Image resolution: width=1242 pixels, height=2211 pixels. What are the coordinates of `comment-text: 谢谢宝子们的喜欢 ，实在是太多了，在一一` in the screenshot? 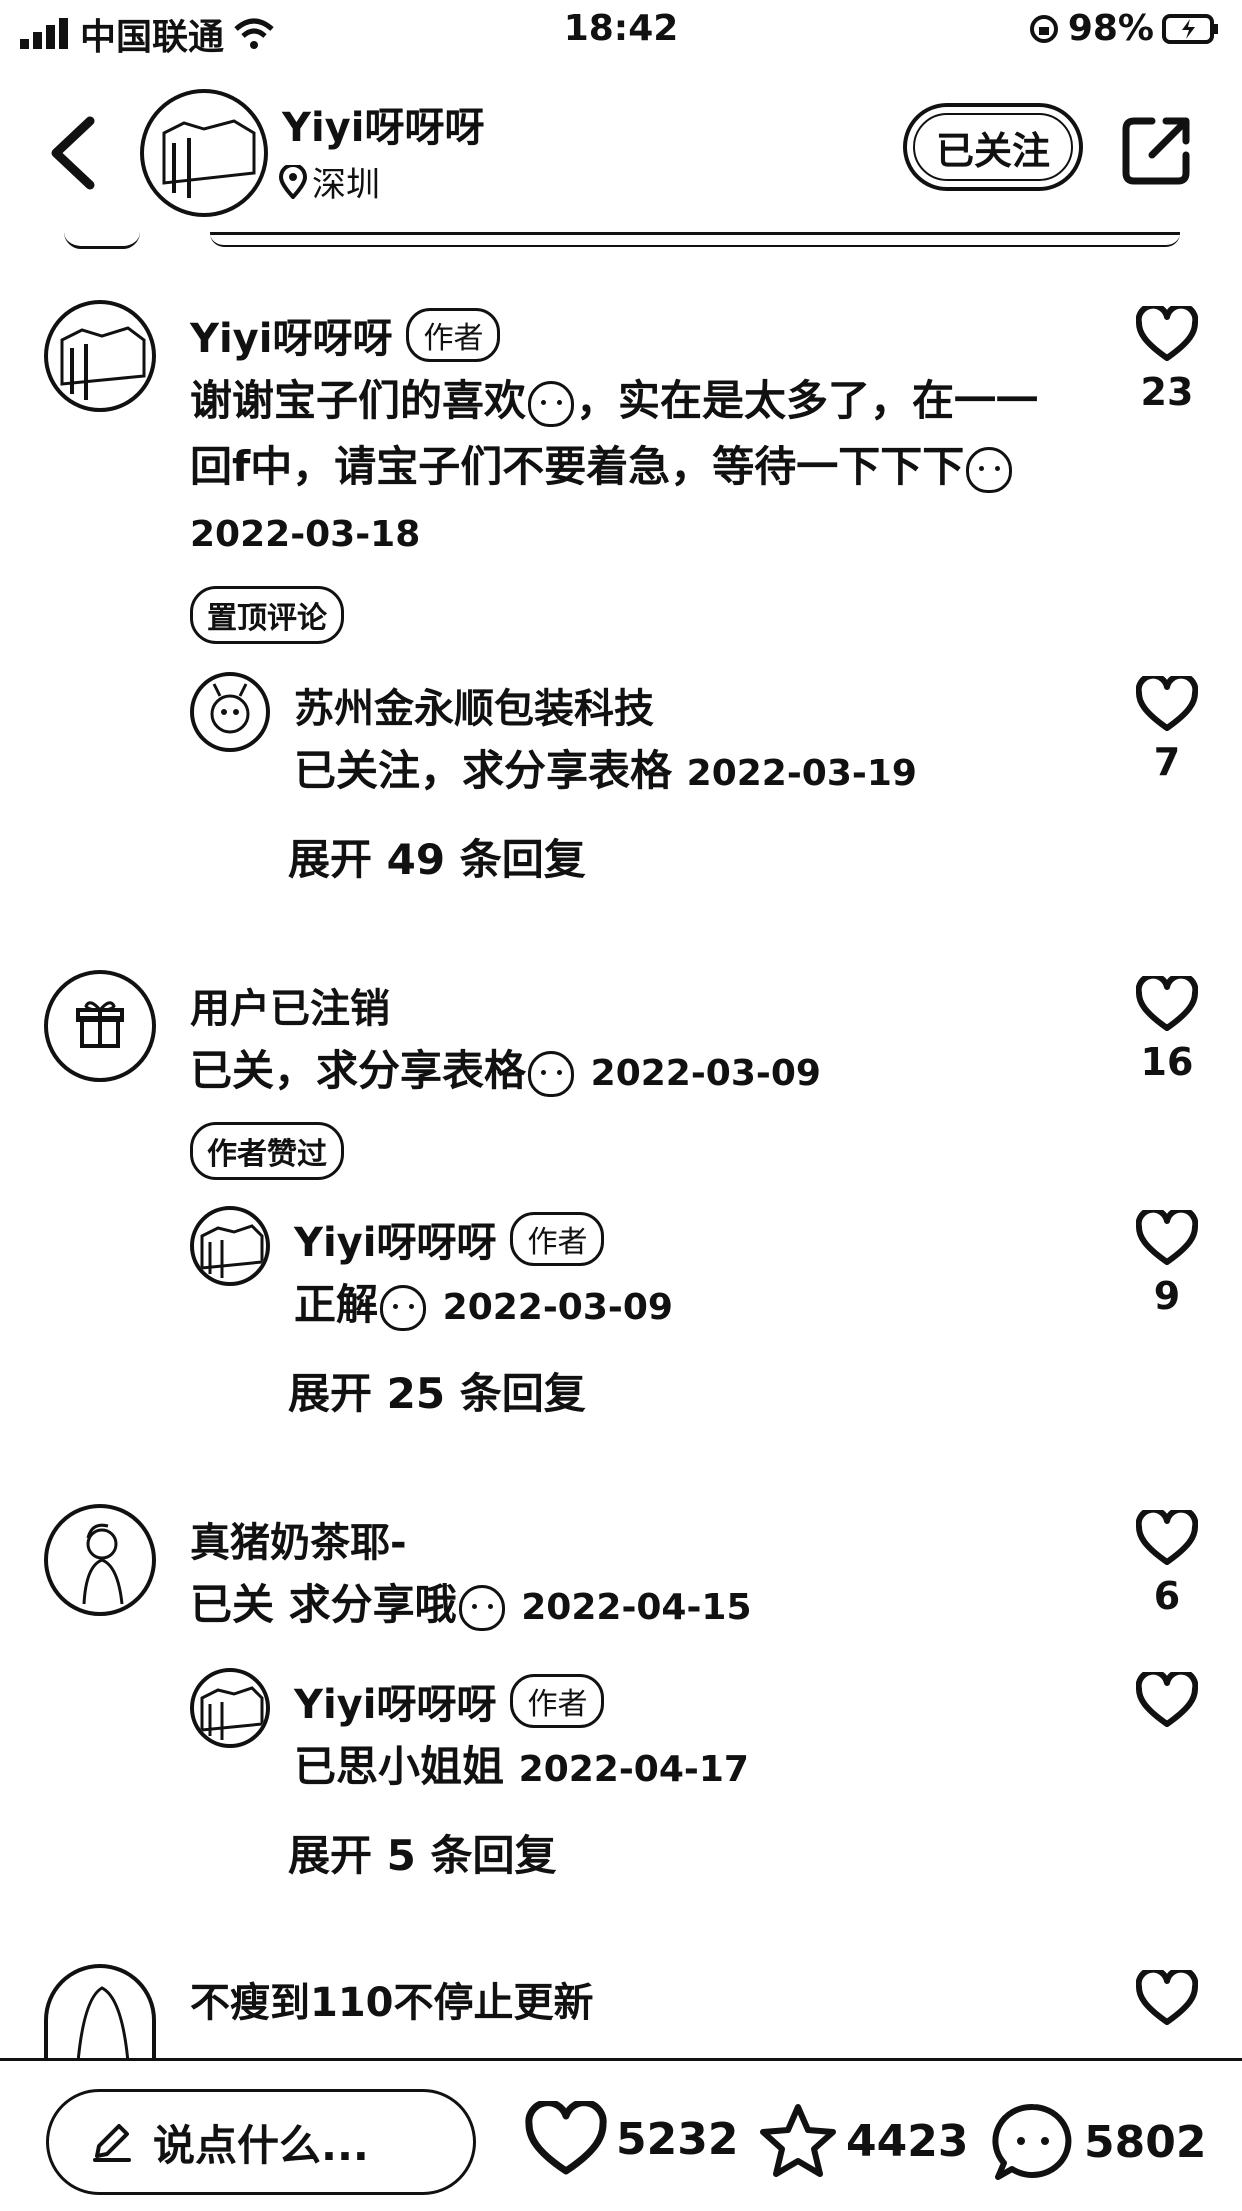 It's located at (614, 401).